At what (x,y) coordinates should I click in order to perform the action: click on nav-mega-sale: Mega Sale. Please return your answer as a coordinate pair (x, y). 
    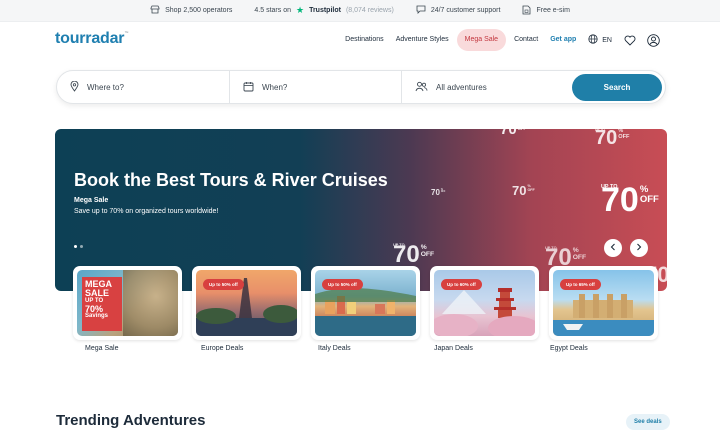
    Looking at the image, I should click on (481, 40).